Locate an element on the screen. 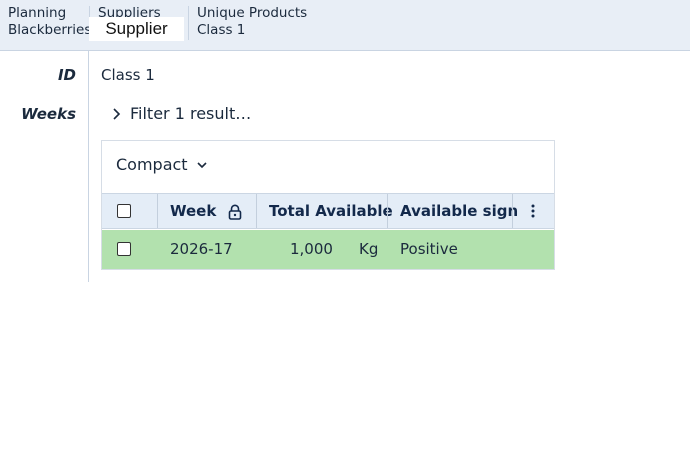  view-mode-dropdown: Compact is located at coordinates (162, 164).